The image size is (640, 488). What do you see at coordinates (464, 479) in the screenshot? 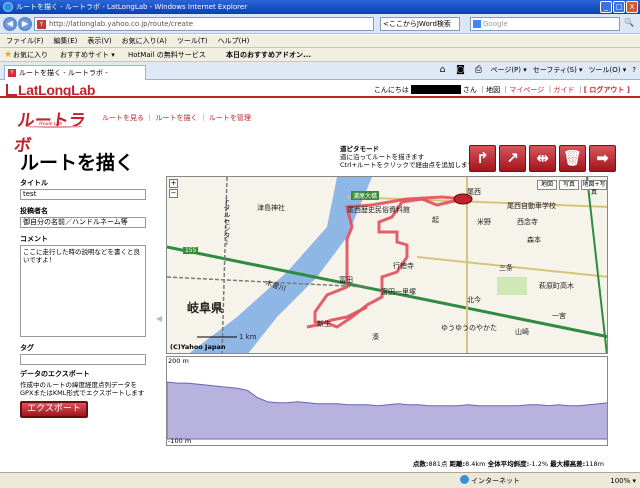
I see `globe-icon` at bounding box center [464, 479].